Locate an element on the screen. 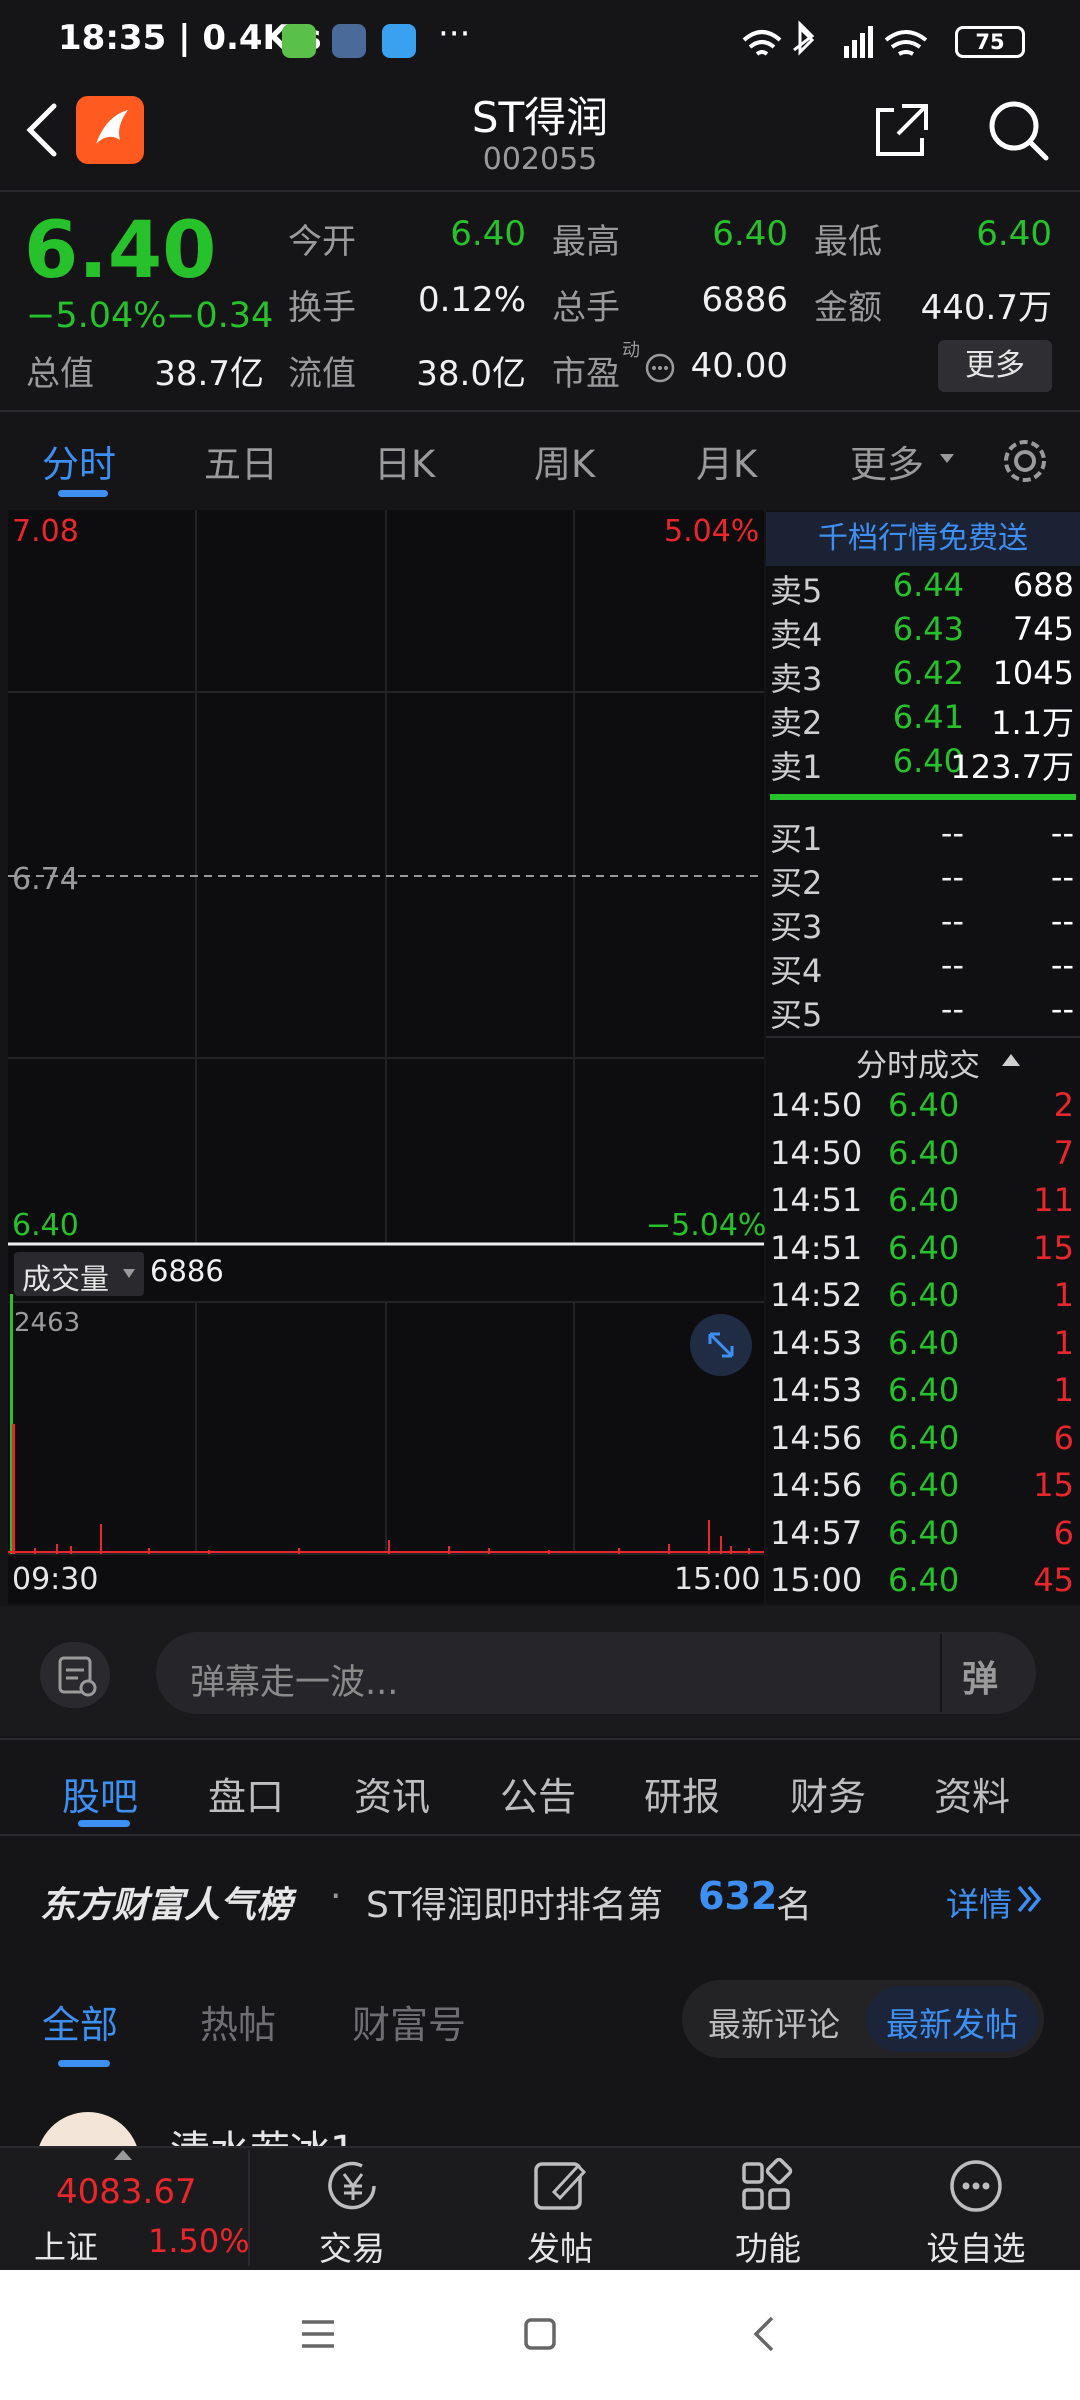 Image resolution: width=1080 pixels, height=2400 pixels. edit-icon is located at coordinates (560, 2185).